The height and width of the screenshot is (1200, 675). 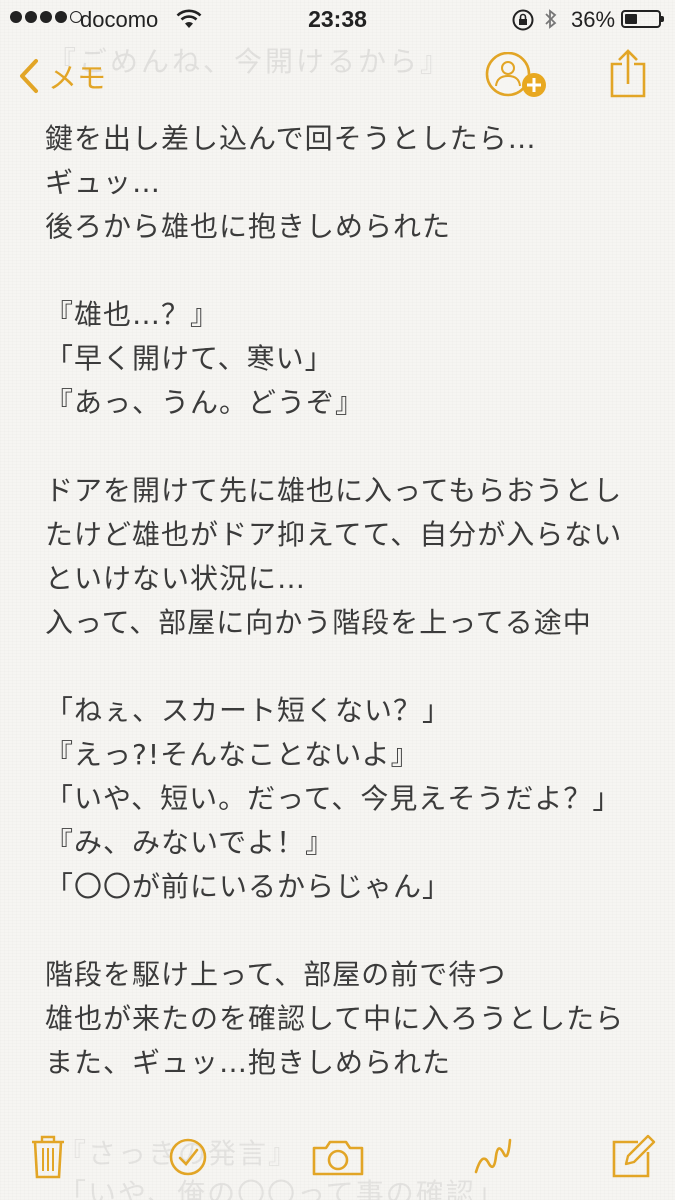 What do you see at coordinates (132, 314) in the screenshot?
I see `note-line: 『雄也…？』` at bounding box center [132, 314].